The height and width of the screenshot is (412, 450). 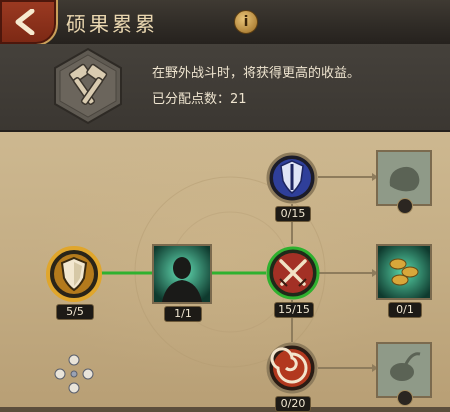 I want to click on node-count: 0/15, so click(x=293, y=214).